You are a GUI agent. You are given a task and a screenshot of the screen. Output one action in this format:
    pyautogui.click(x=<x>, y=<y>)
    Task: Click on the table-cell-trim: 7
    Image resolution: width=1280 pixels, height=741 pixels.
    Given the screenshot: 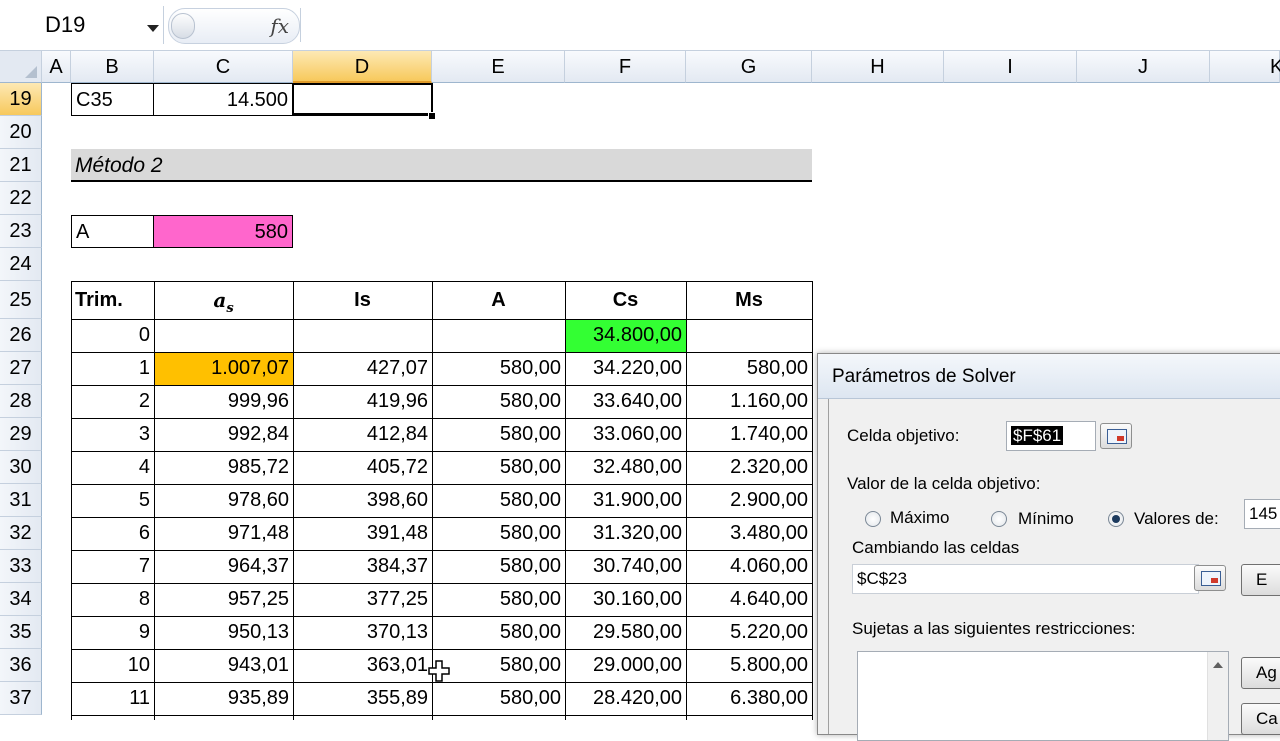 What is the action you would take?
    pyautogui.click(x=112, y=566)
    